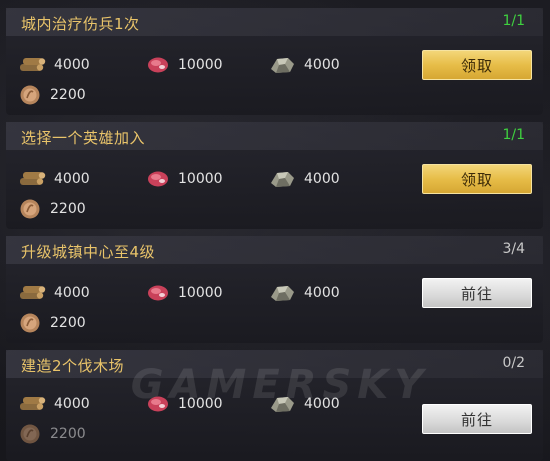 This screenshot has width=550, height=461. I want to click on quest-progress: 0/2, so click(513, 363).